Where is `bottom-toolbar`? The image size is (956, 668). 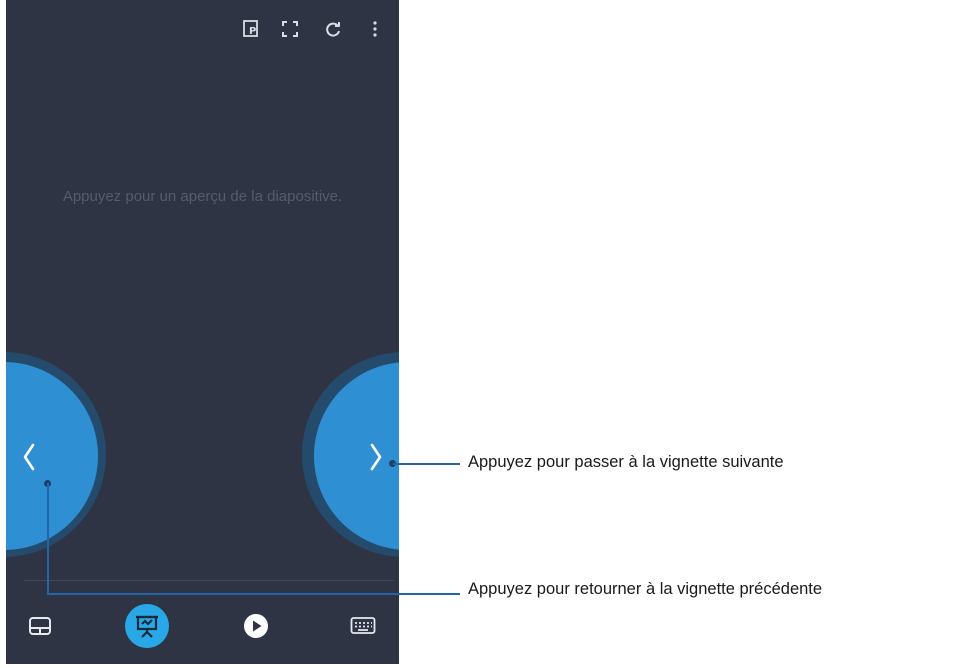
bottom-toolbar is located at coordinates (202, 627).